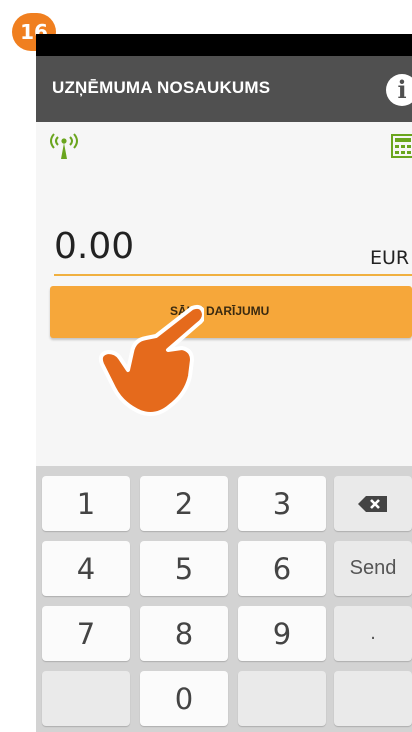  I want to click on key-5: 5, so click(184, 568).